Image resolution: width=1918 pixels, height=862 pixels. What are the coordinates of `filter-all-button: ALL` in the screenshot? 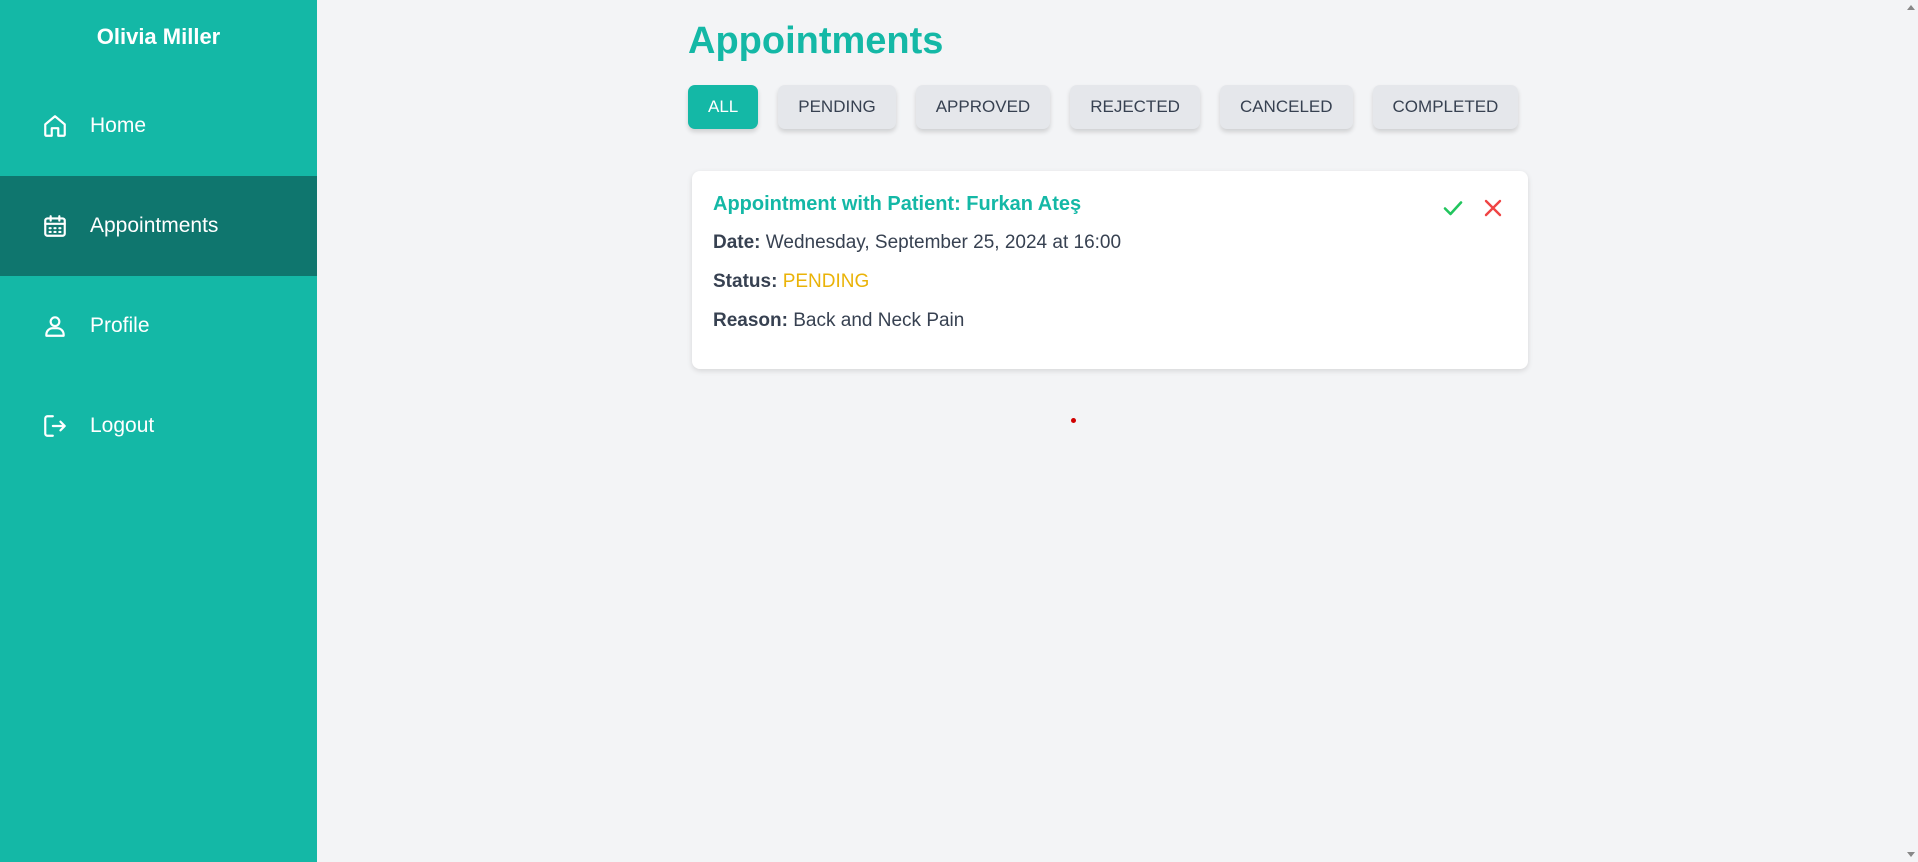 It's located at (723, 107).